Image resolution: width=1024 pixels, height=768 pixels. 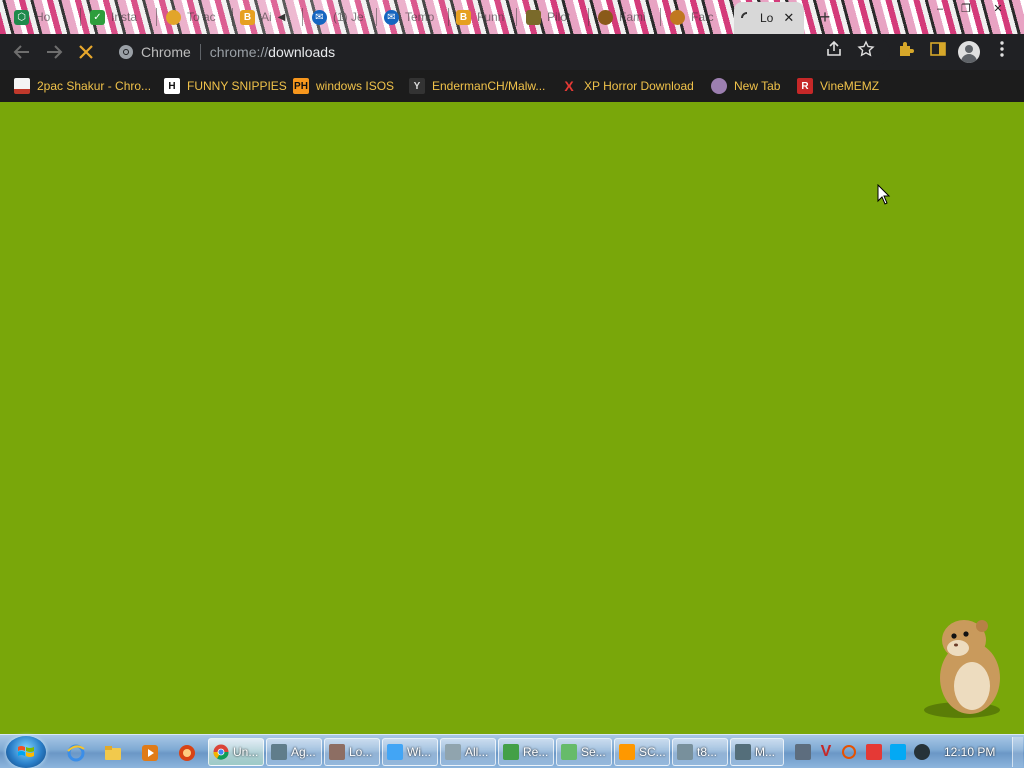 I want to click on show-desktop-button, so click(x=1017, y=752).